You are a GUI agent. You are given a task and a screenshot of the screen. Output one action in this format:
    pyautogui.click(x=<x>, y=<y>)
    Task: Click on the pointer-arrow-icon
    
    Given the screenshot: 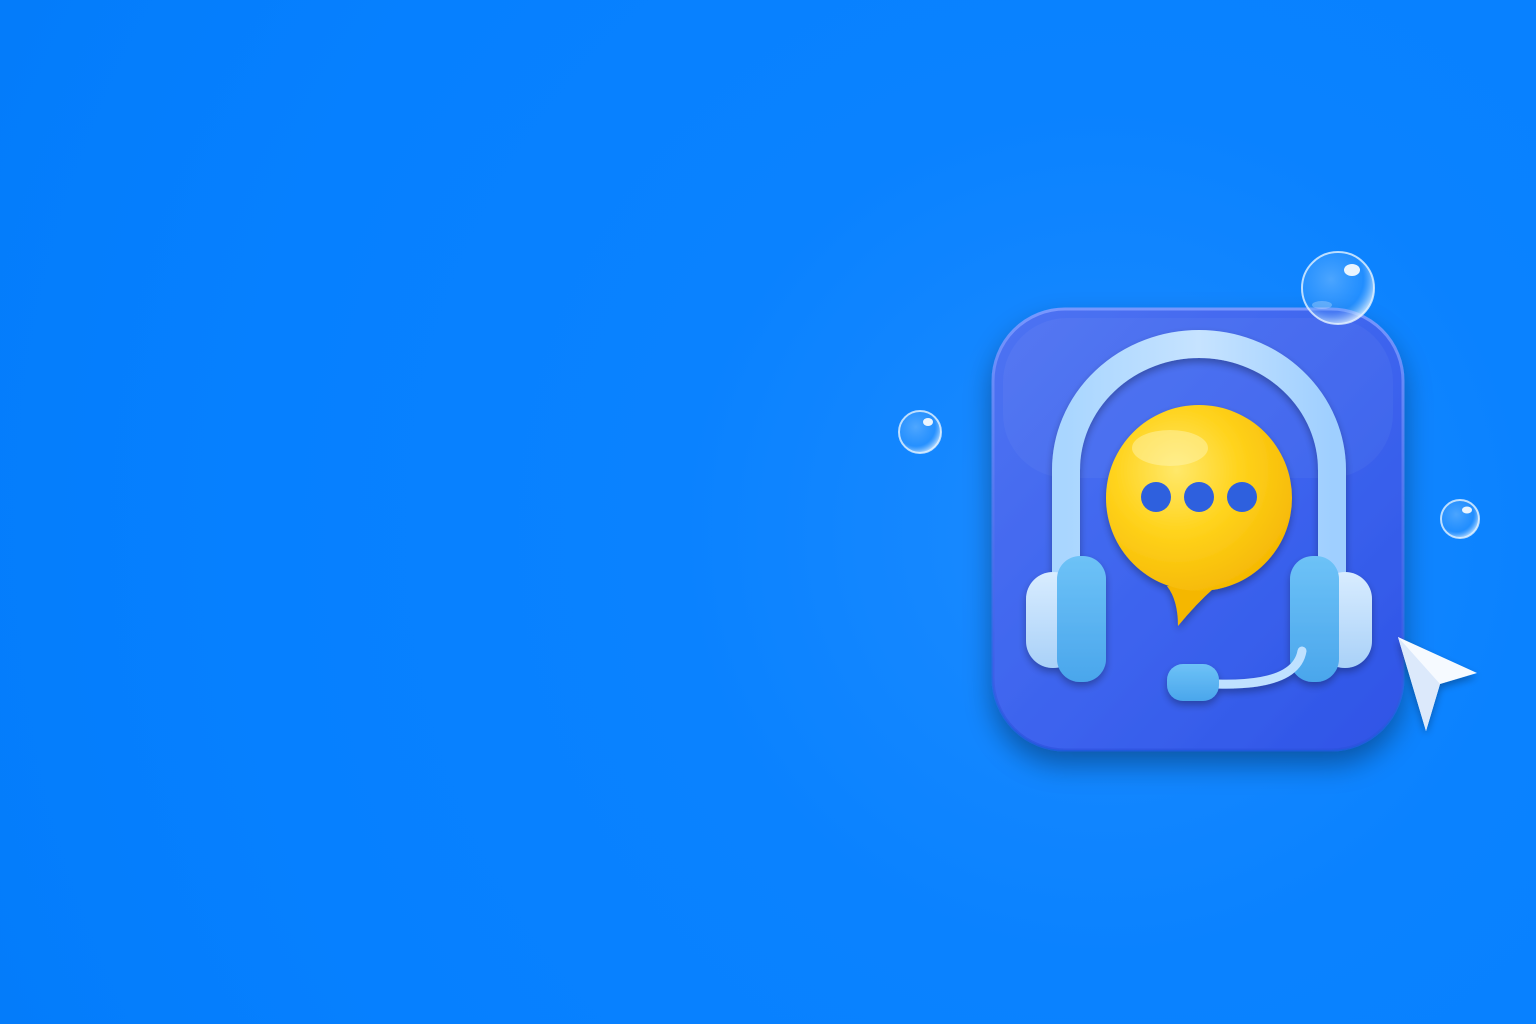 What is the action you would take?
    pyautogui.click(x=1437, y=684)
    